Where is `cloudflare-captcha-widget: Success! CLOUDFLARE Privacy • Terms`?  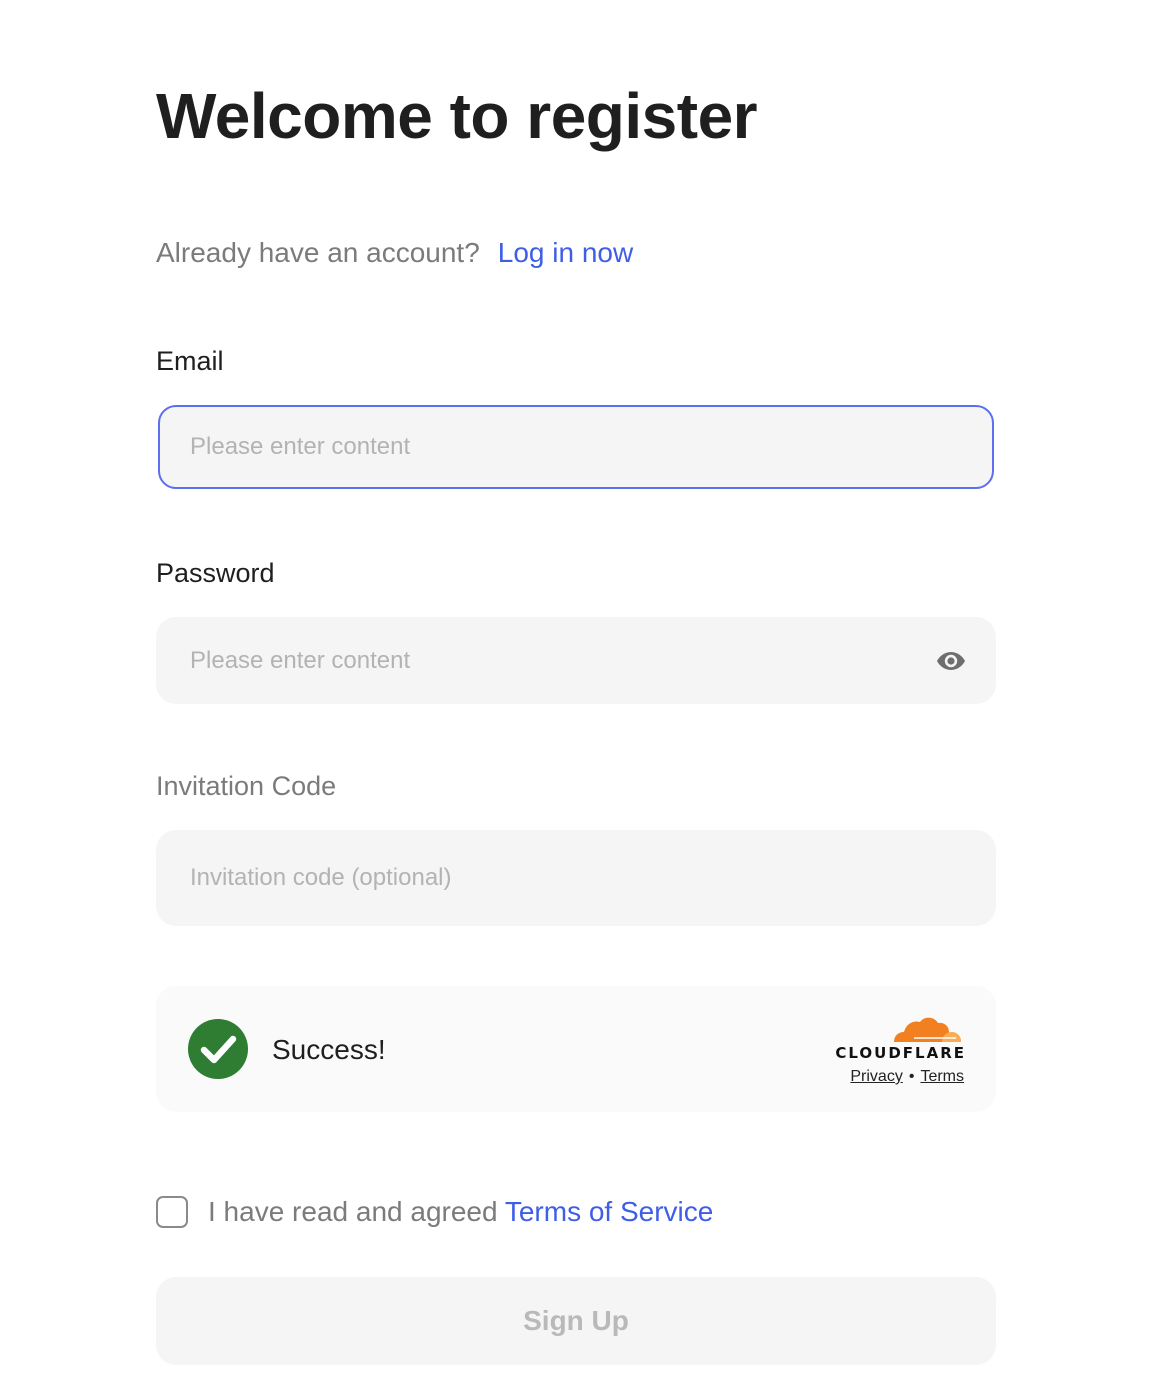
cloudflare-captcha-widget: Success! CLOUDFLARE Privacy • Terms is located at coordinates (576, 1049).